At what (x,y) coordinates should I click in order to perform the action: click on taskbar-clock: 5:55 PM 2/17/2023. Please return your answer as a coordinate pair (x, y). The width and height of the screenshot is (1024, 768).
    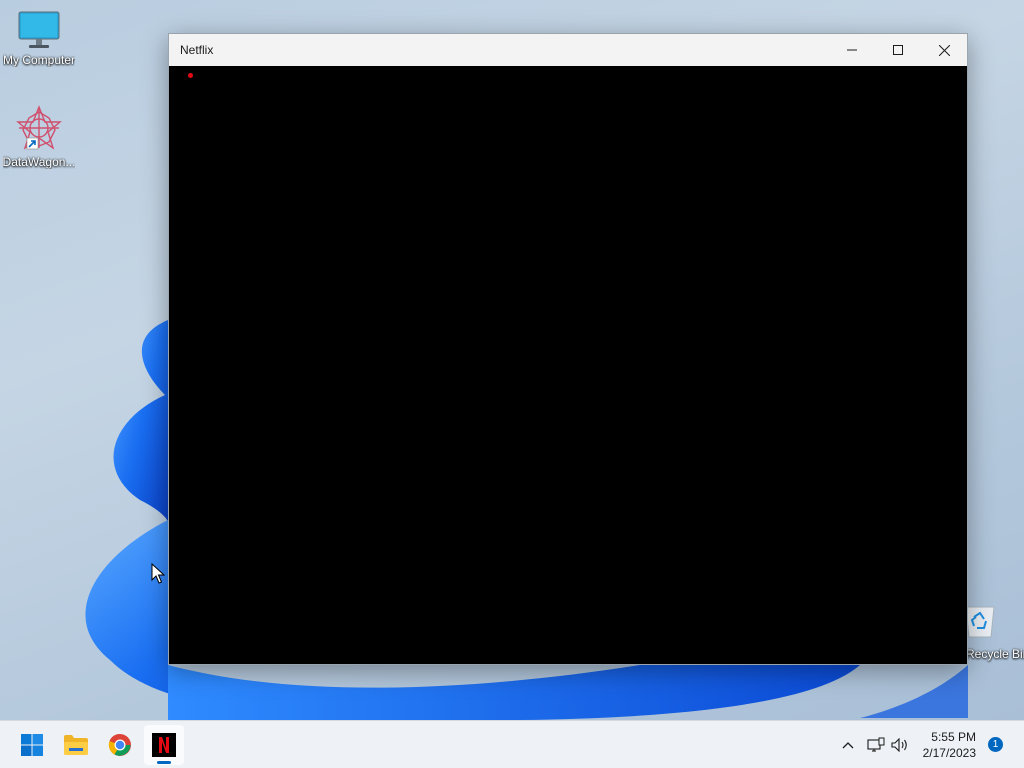
    Looking at the image, I should click on (949, 745).